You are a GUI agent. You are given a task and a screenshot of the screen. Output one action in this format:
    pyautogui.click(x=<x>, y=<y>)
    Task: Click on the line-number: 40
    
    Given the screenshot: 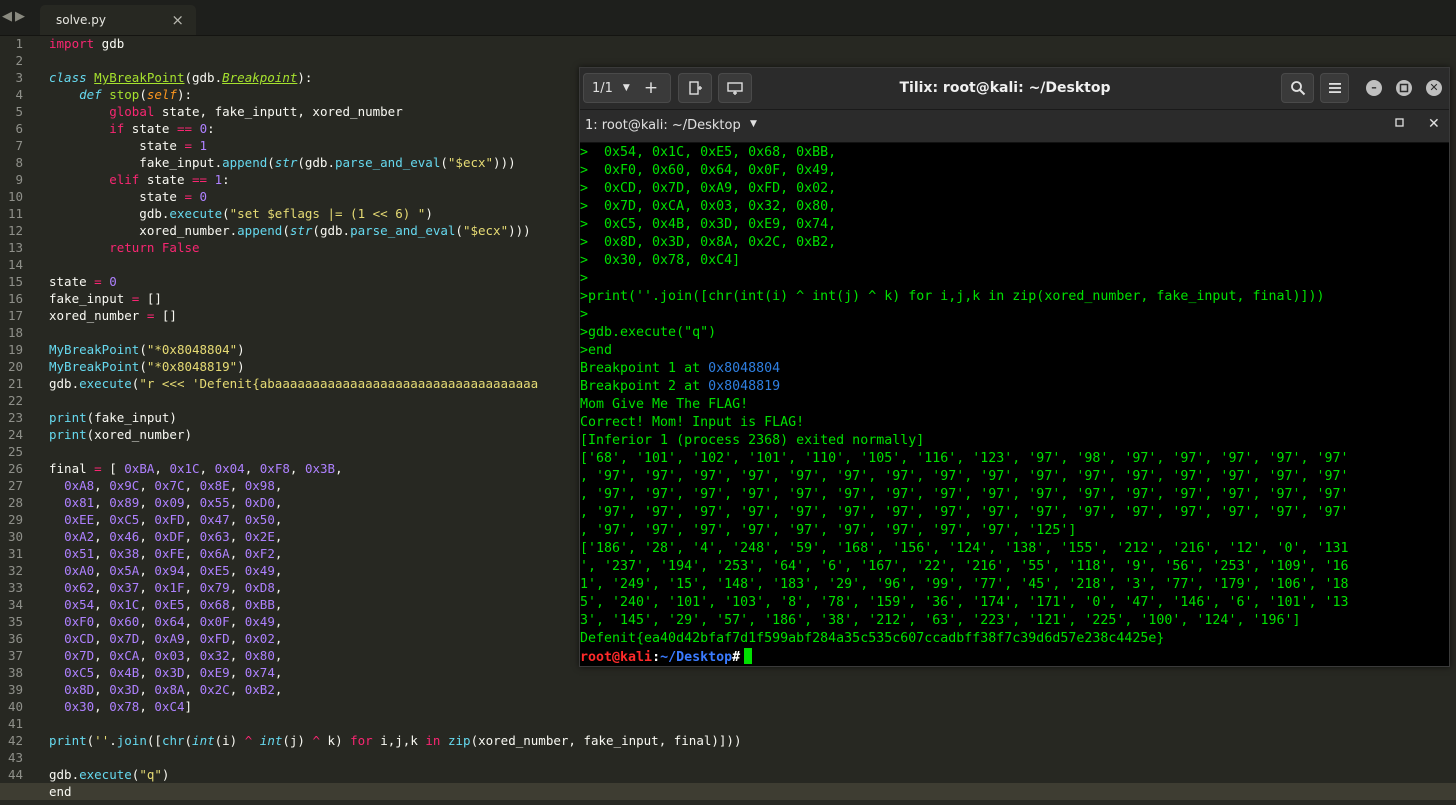 What is the action you would take?
    pyautogui.click(x=15, y=706)
    